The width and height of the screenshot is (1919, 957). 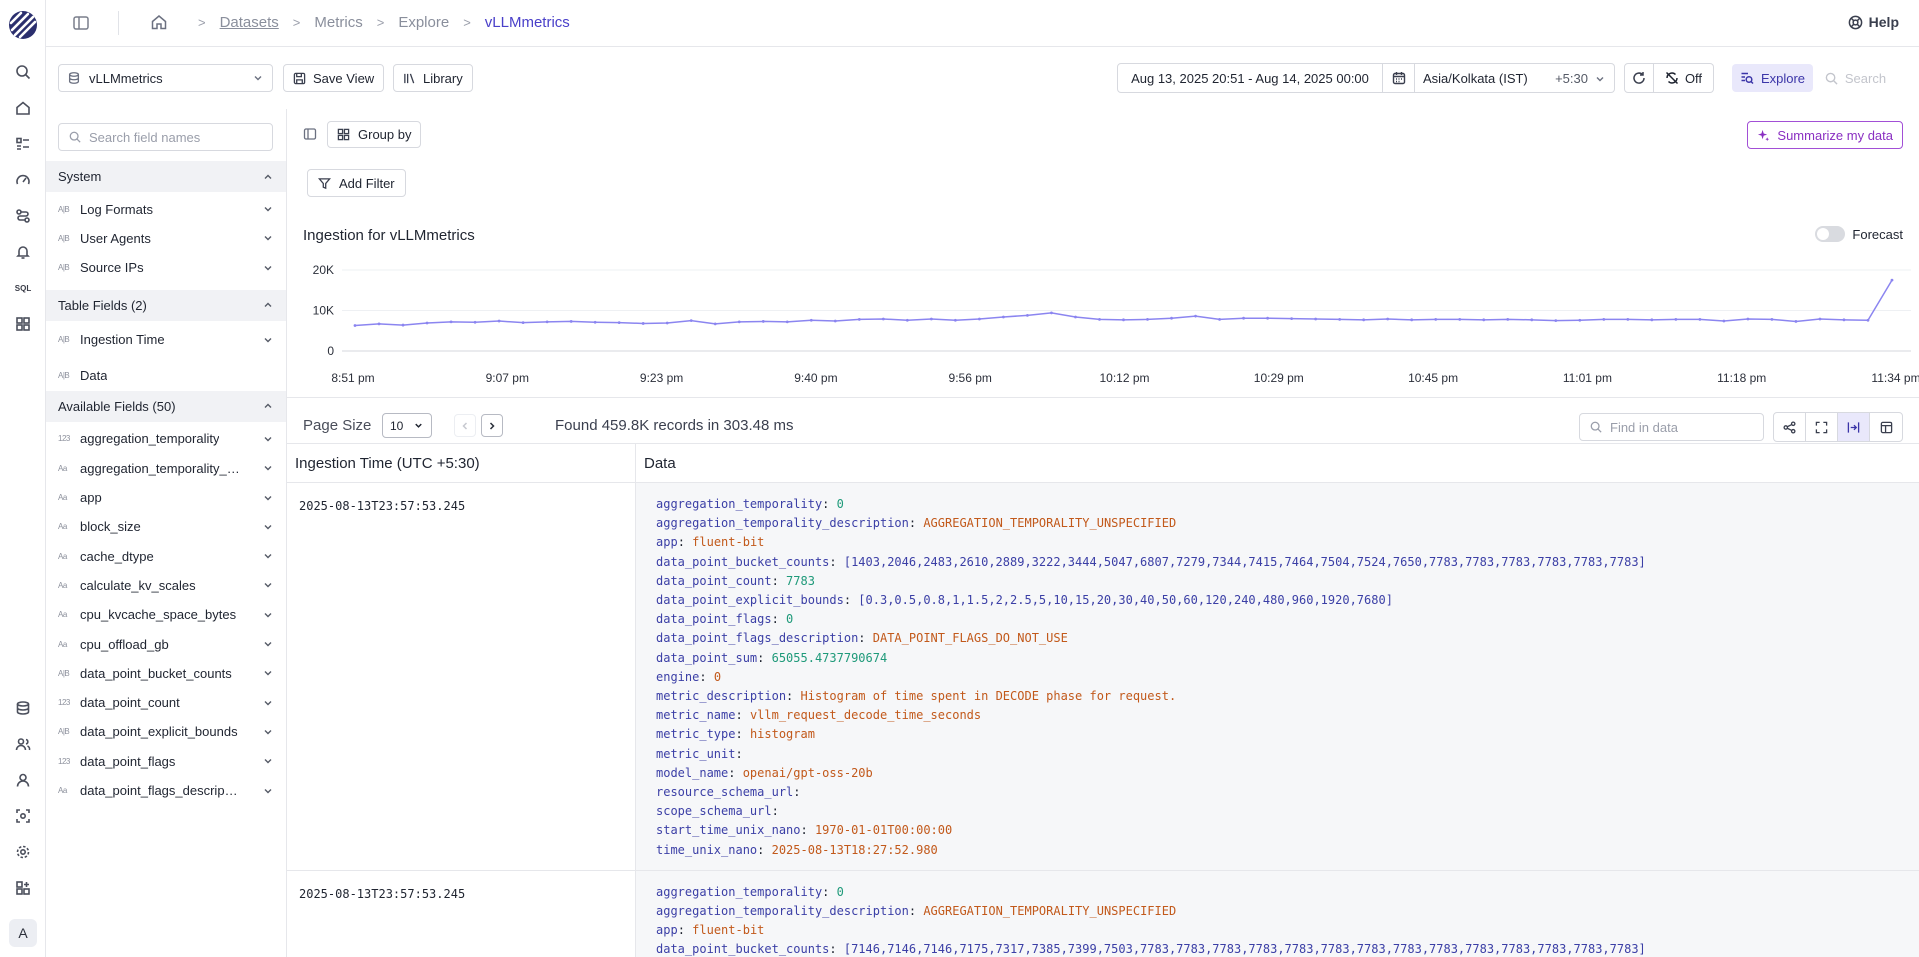 I want to click on user-avatar: A, so click(x=23, y=933).